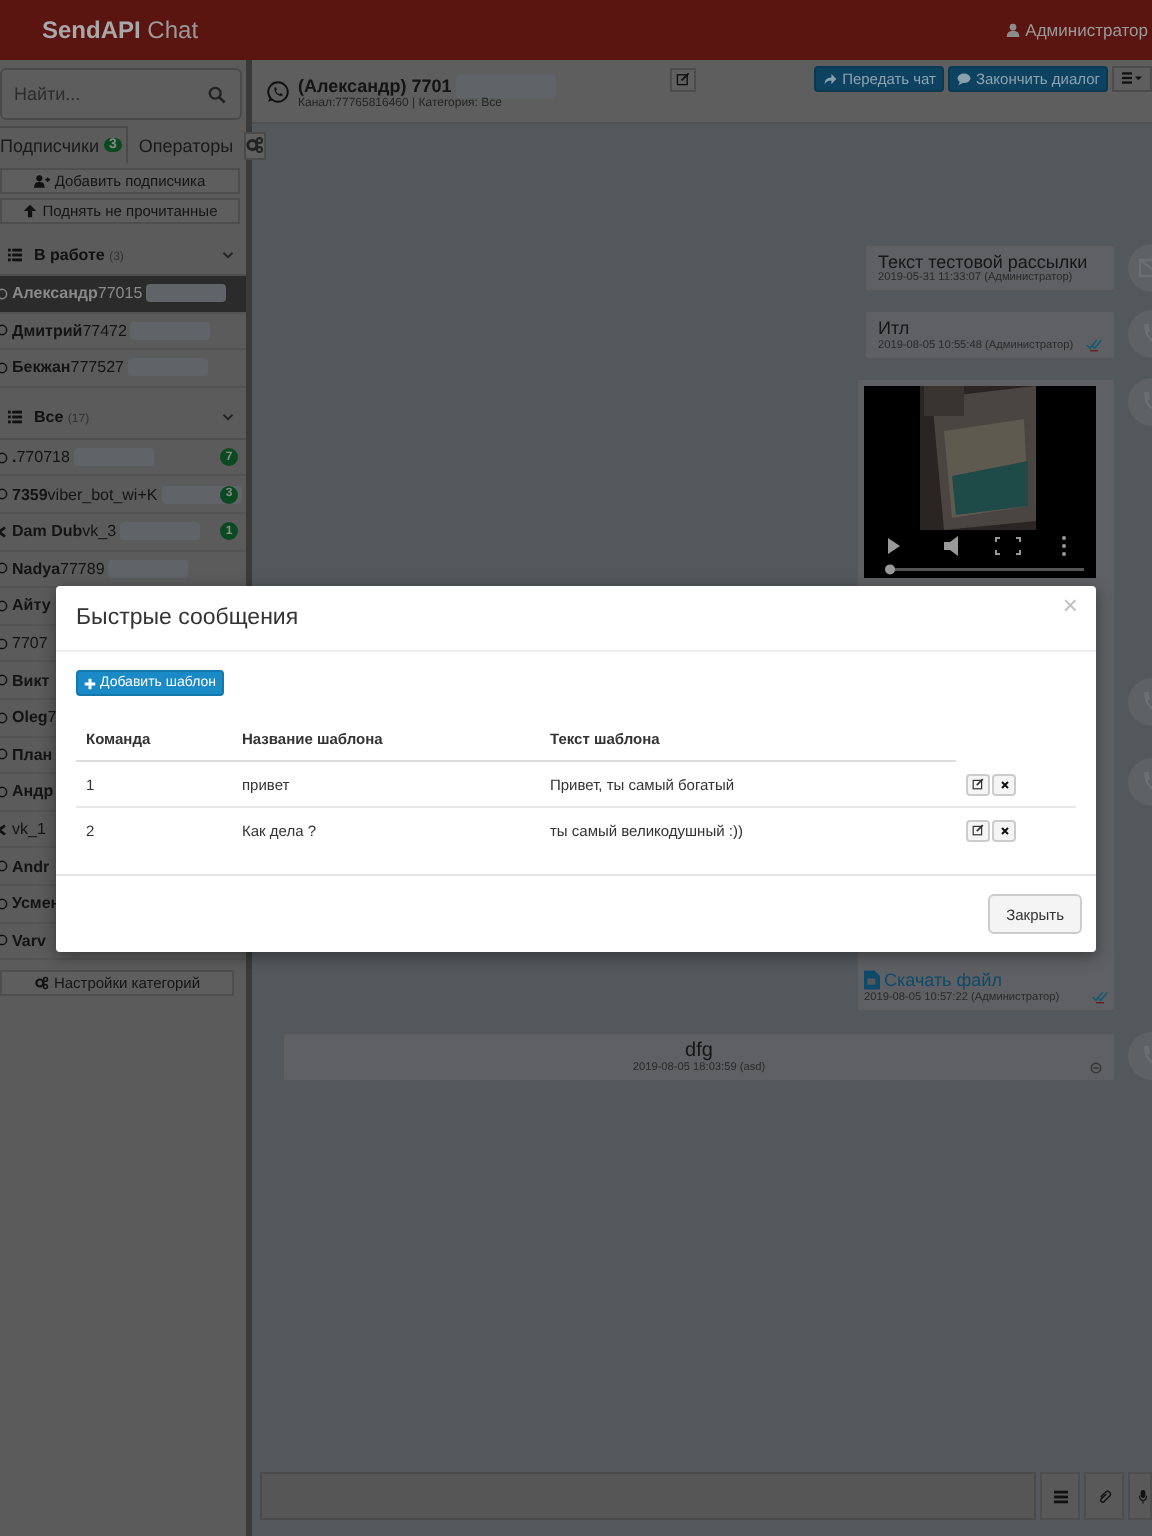  Describe the element at coordinates (68, 367) in the screenshot. I see `contact-name: Бекжан777527` at that location.